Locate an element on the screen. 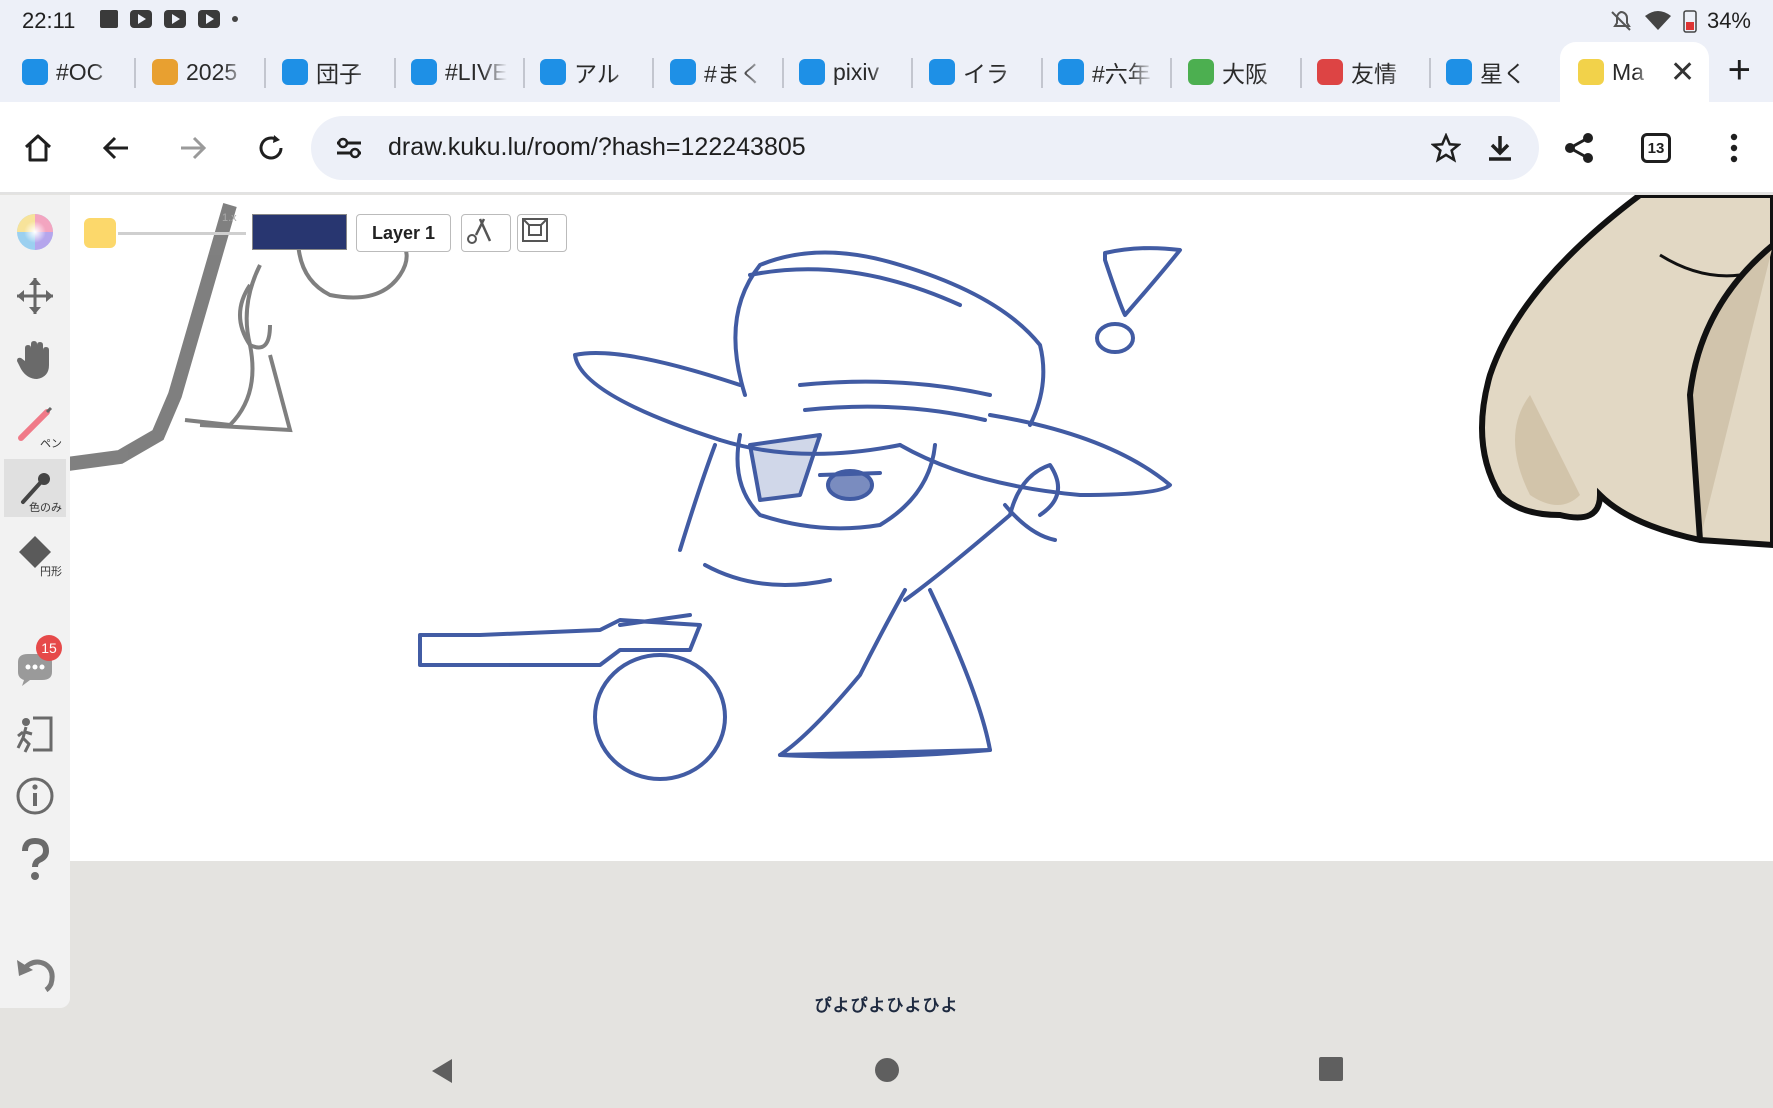 This screenshot has width=1773, height=1108. tab-8: イラ is located at coordinates (977, 72).